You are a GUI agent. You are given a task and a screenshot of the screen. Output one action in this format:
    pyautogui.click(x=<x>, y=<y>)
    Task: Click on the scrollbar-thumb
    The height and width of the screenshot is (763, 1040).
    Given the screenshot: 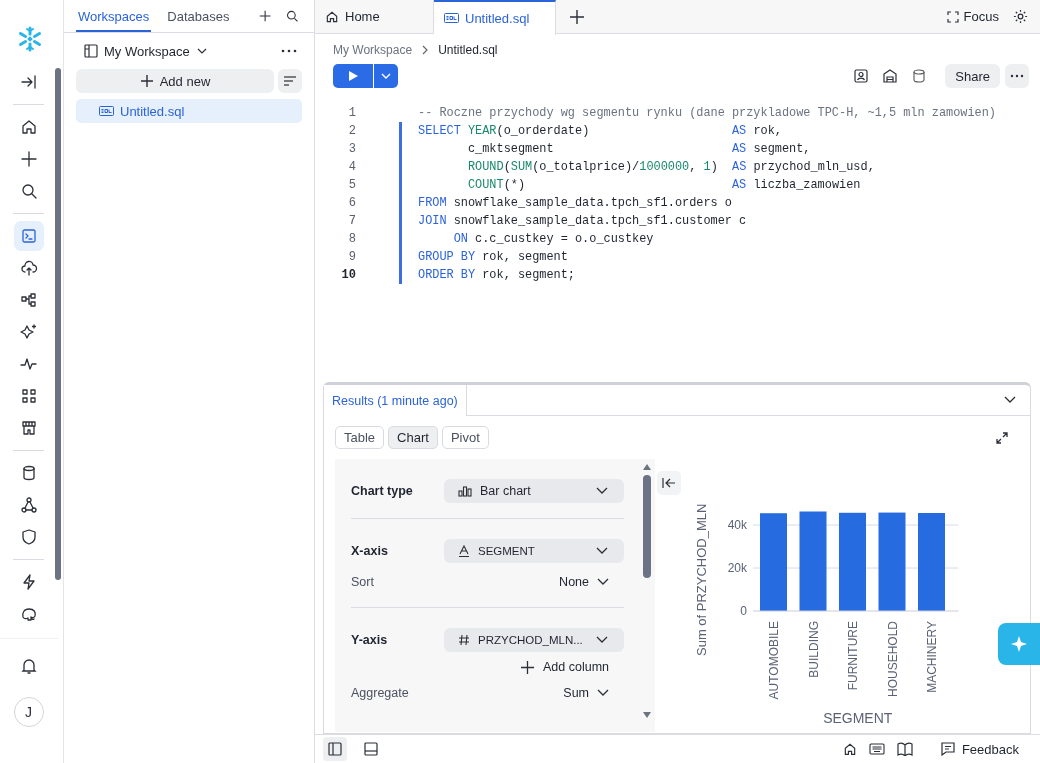 What is the action you would take?
    pyautogui.click(x=647, y=526)
    